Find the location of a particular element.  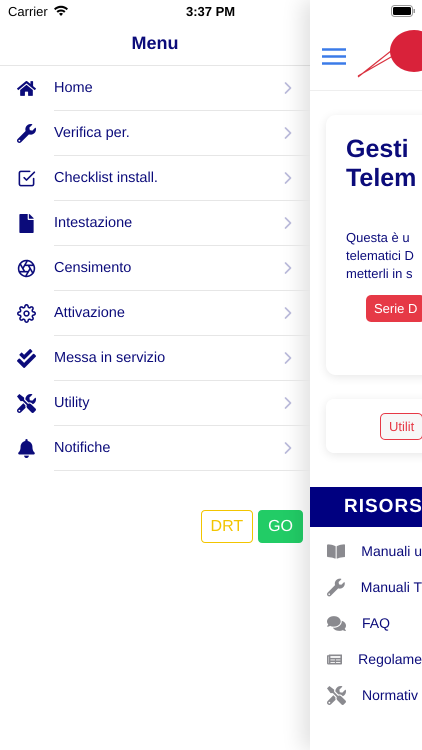

chat-icon is located at coordinates (336, 623).